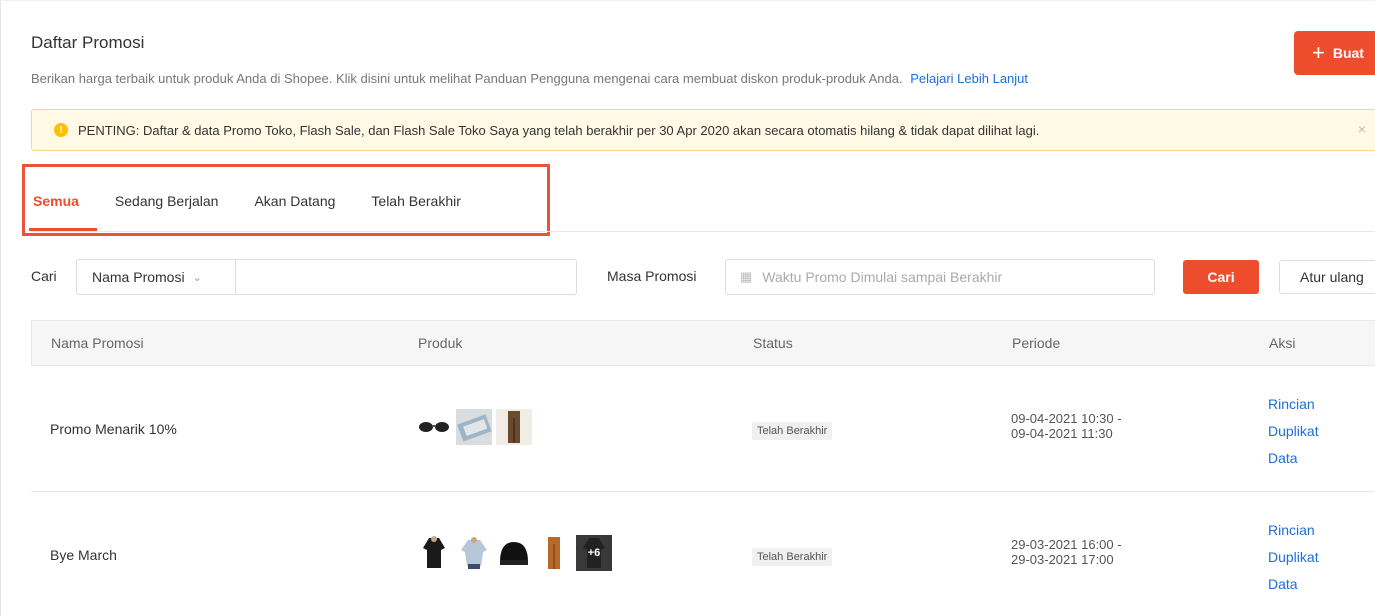  I want to click on tab-all: Semua, so click(63, 201).